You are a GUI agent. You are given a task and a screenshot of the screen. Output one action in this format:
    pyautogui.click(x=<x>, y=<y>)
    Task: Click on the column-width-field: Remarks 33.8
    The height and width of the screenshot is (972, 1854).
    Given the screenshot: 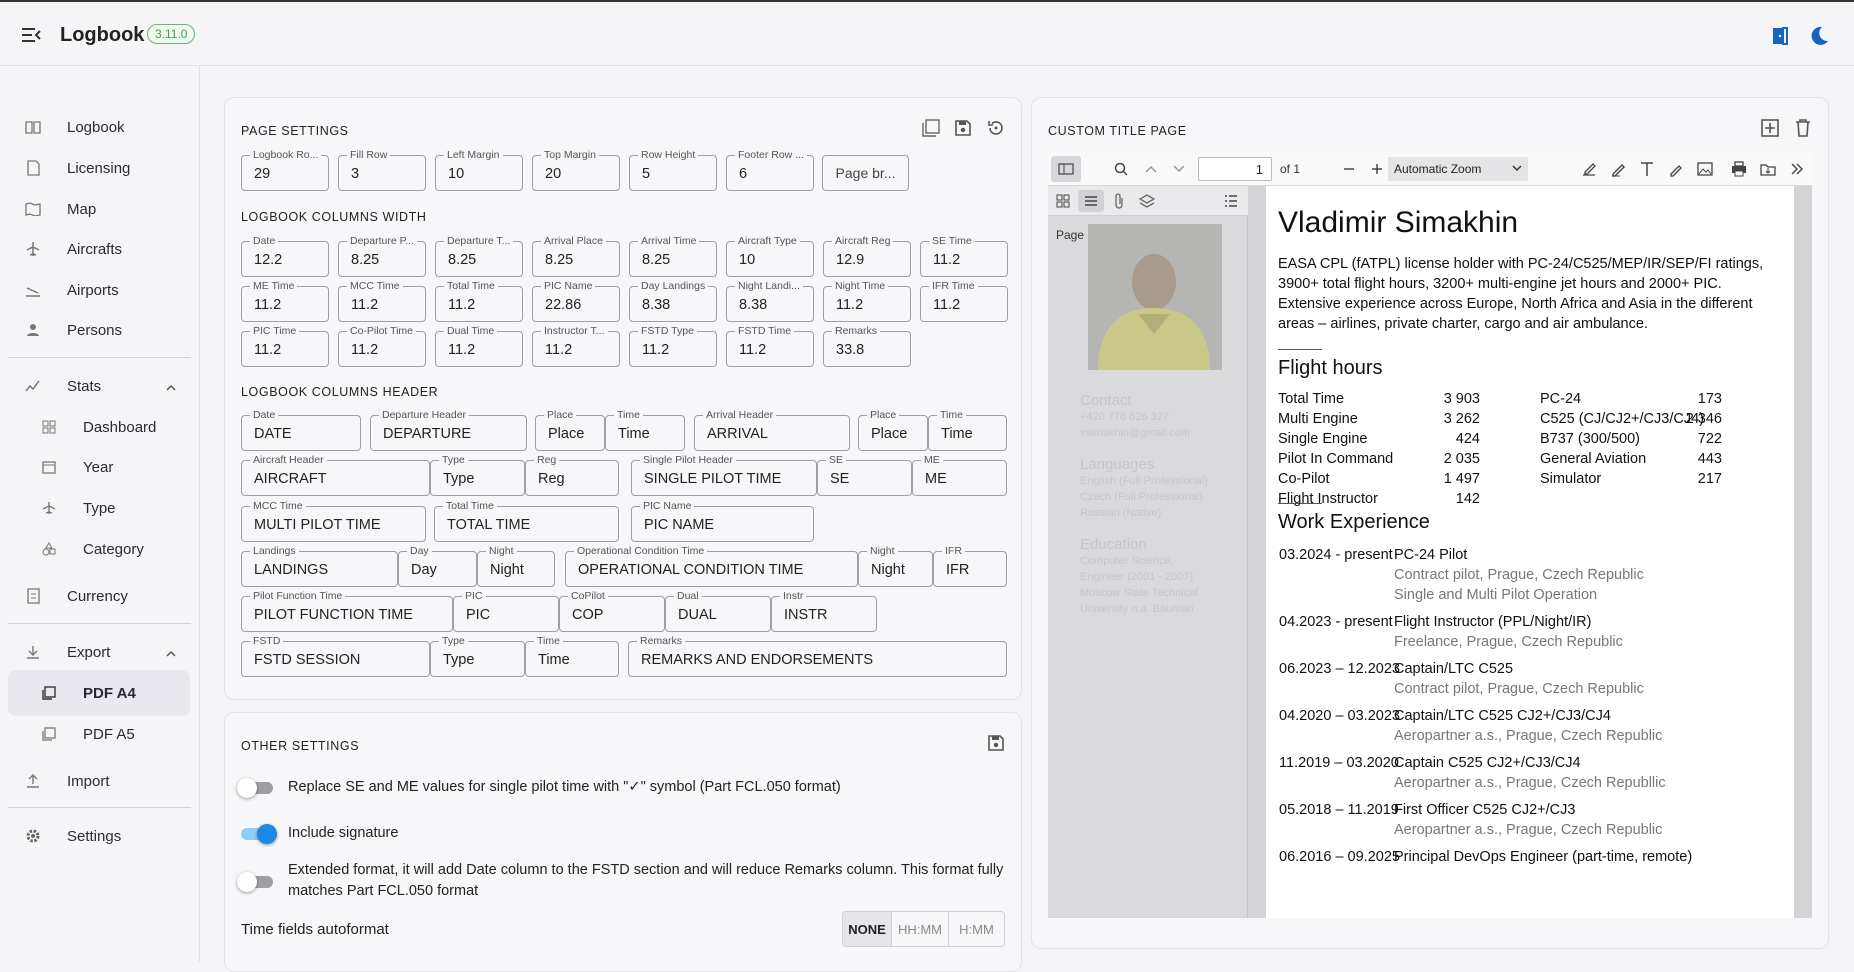 What is the action you would take?
    pyautogui.click(x=867, y=346)
    